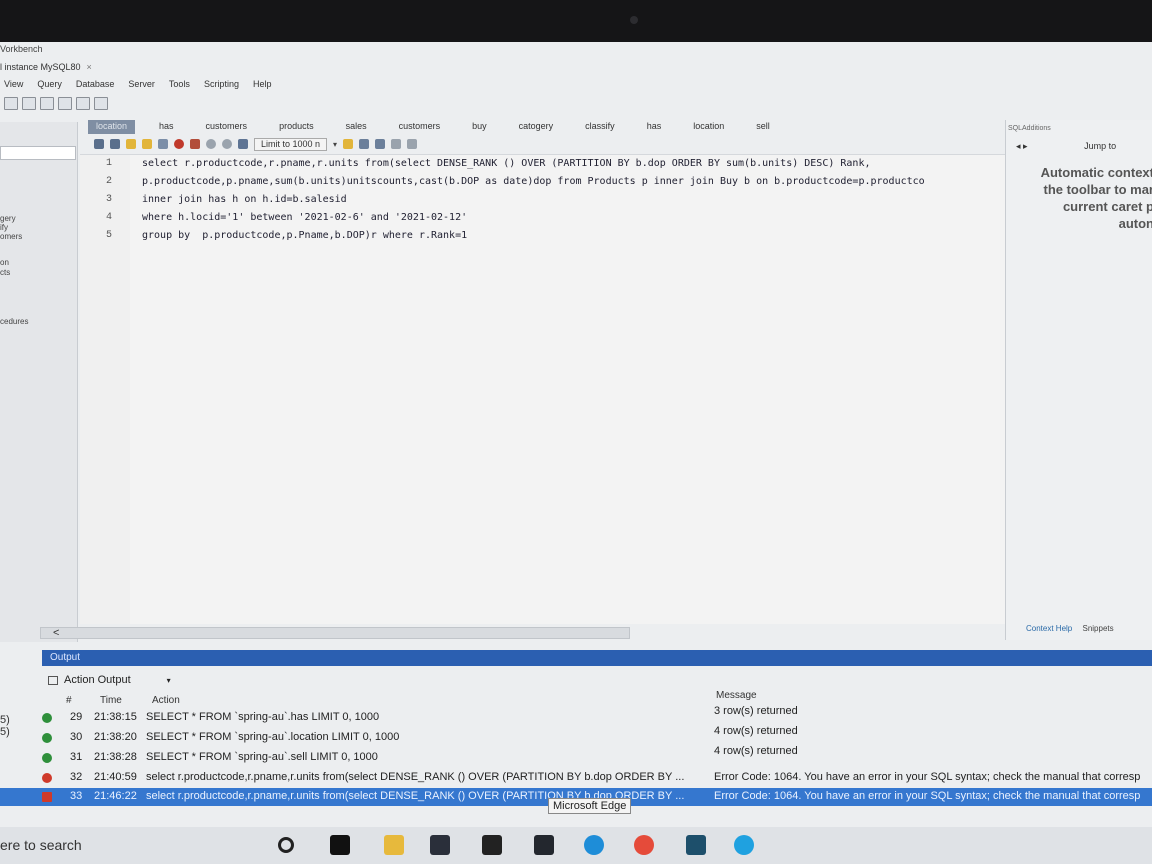  What do you see at coordinates (11, 103) in the screenshot?
I see `new-query-icon` at bounding box center [11, 103].